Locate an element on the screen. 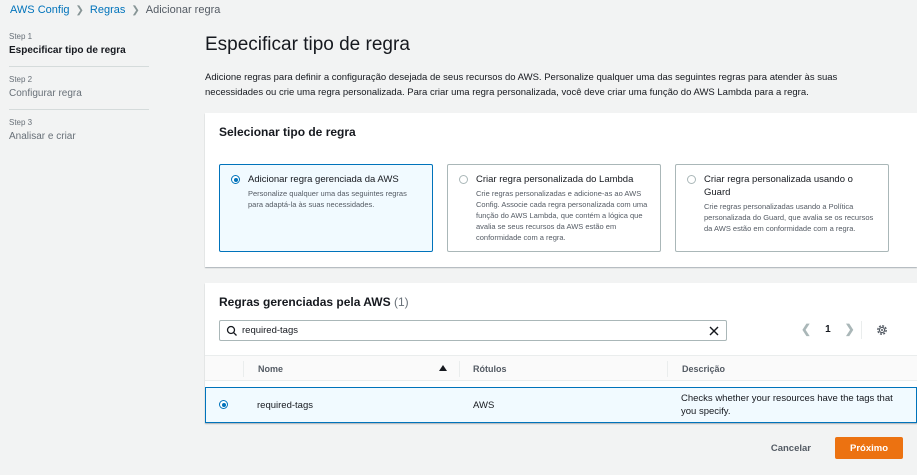 The height and width of the screenshot is (475, 917). option-title: Criar regra personalizada do Lambda is located at coordinates (555, 179).